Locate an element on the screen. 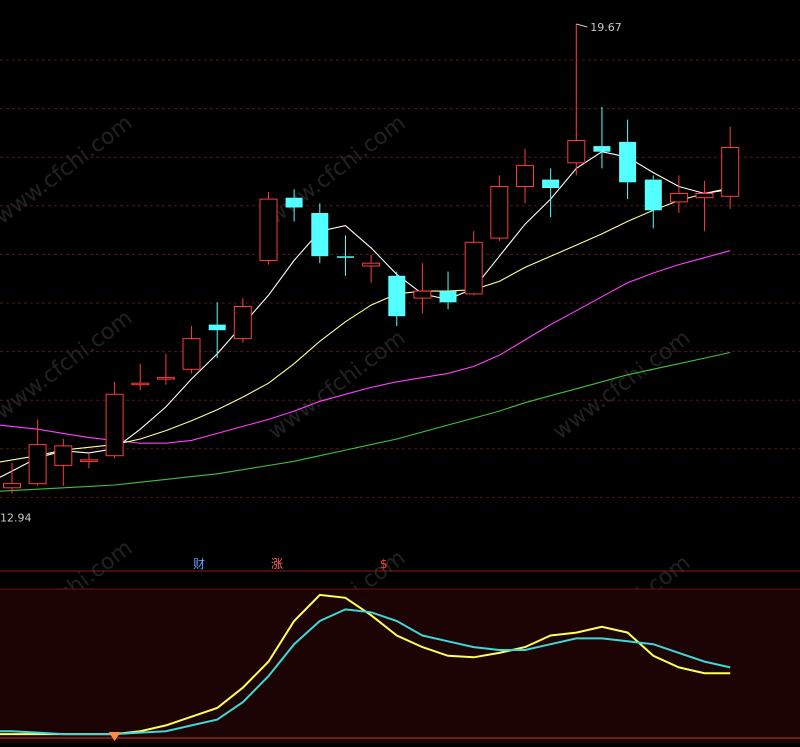 The image size is (800, 747). low-price-label: 12.94 is located at coordinates (16, 517).